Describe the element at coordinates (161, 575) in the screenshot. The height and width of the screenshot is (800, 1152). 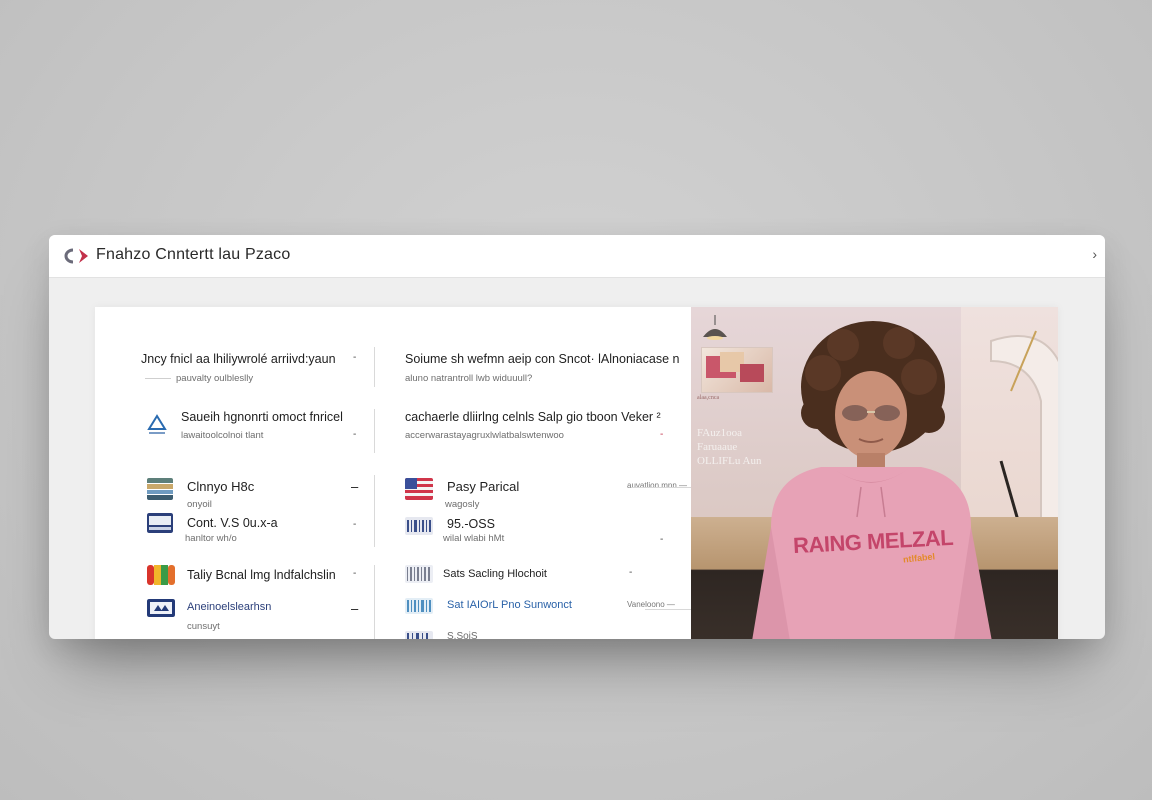
I see `rainbow-icon` at that location.